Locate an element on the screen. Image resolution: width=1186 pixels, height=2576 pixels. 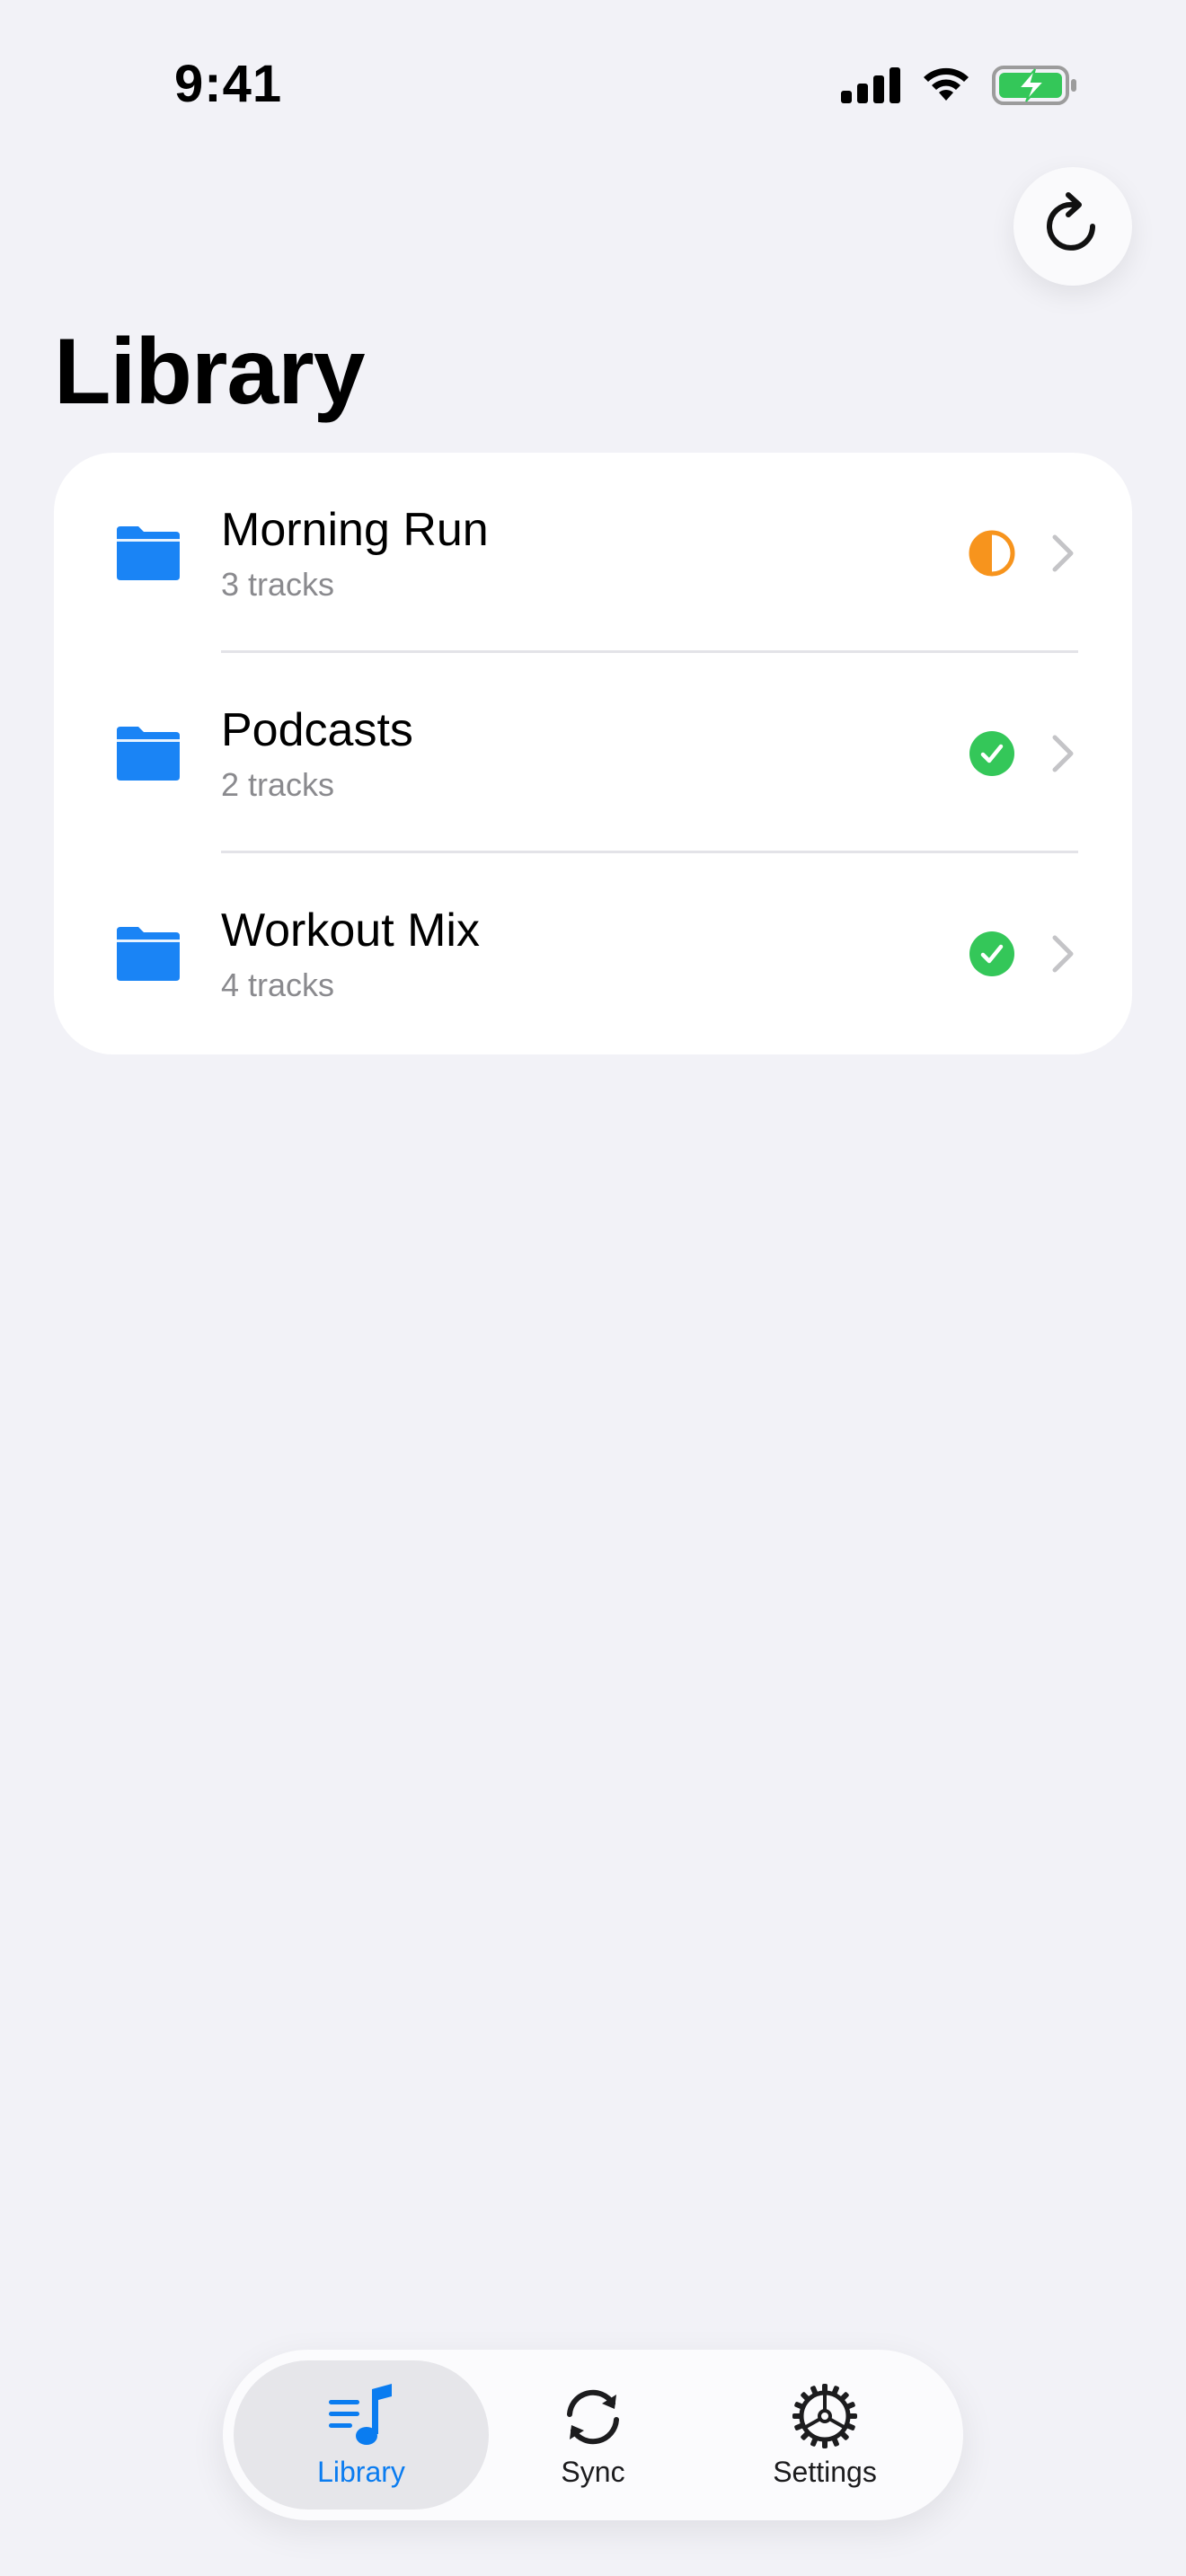
folder-name: Podcasts is located at coordinates (317, 730).